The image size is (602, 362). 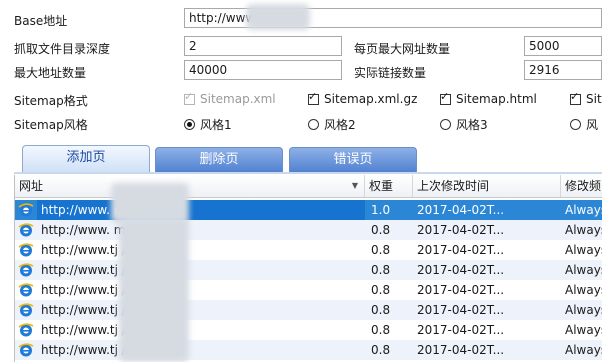 What do you see at coordinates (371, 99) in the screenshot?
I see `format-xmlgz-label: Sitemap.xml.gz` at bounding box center [371, 99].